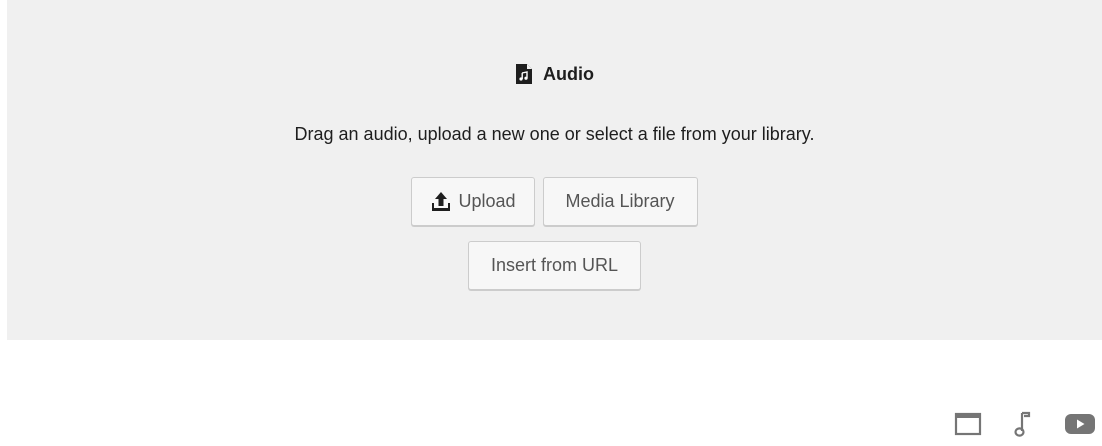 The image size is (1102, 446). What do you see at coordinates (441, 201) in the screenshot?
I see `upload-icon` at bounding box center [441, 201].